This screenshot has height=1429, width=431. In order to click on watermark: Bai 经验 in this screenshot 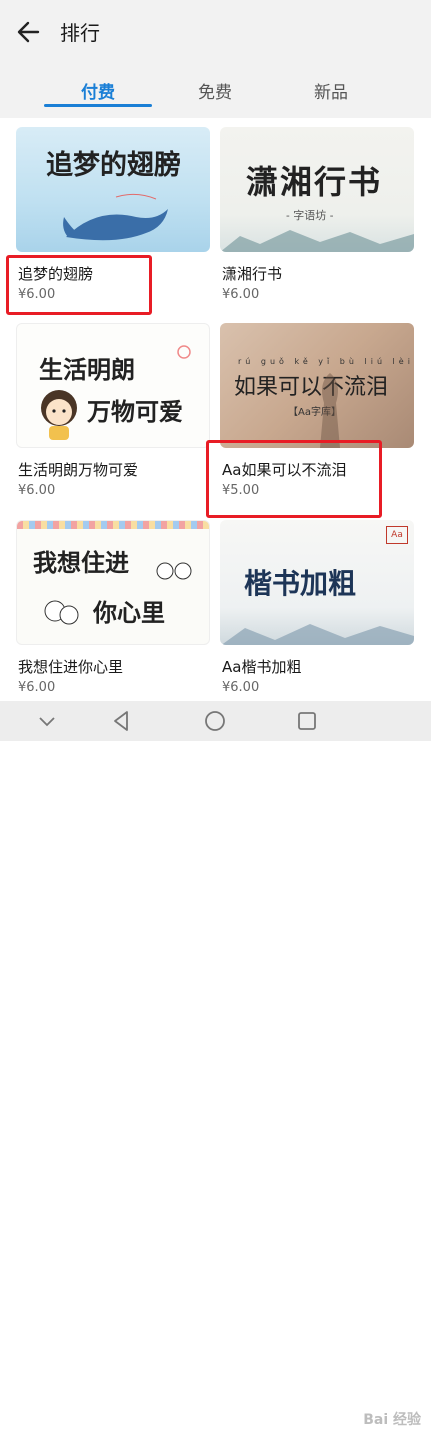, I will do `click(392, 1420)`.